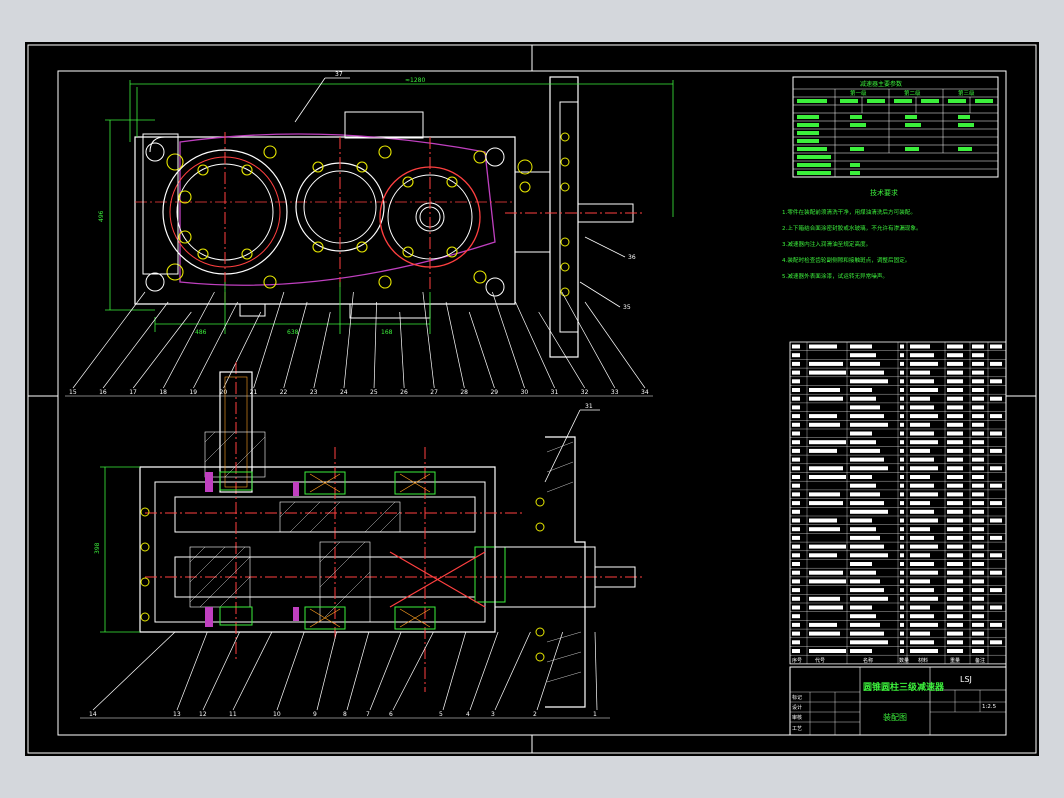 This screenshot has height=798, width=1064. What do you see at coordinates (368, 714) in the screenshot?
I see `callout-7: 7` at bounding box center [368, 714].